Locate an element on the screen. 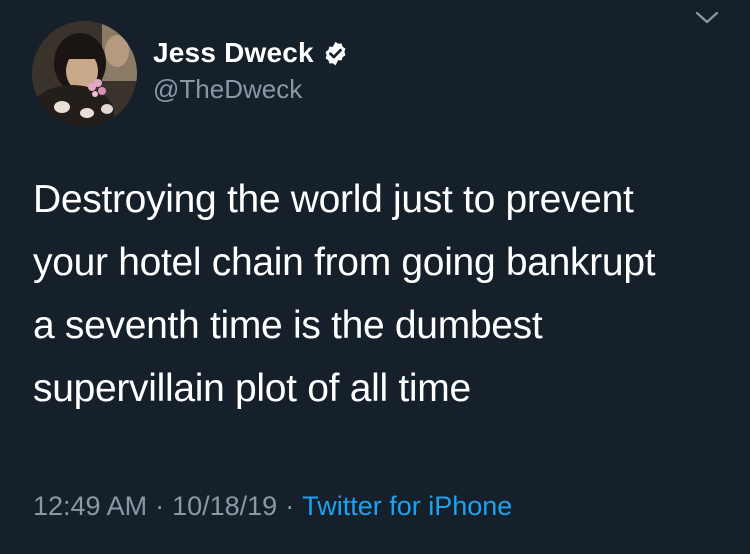 Image resolution: width=750 pixels, height=554 pixels. chevron-down-icon is located at coordinates (707, 18).